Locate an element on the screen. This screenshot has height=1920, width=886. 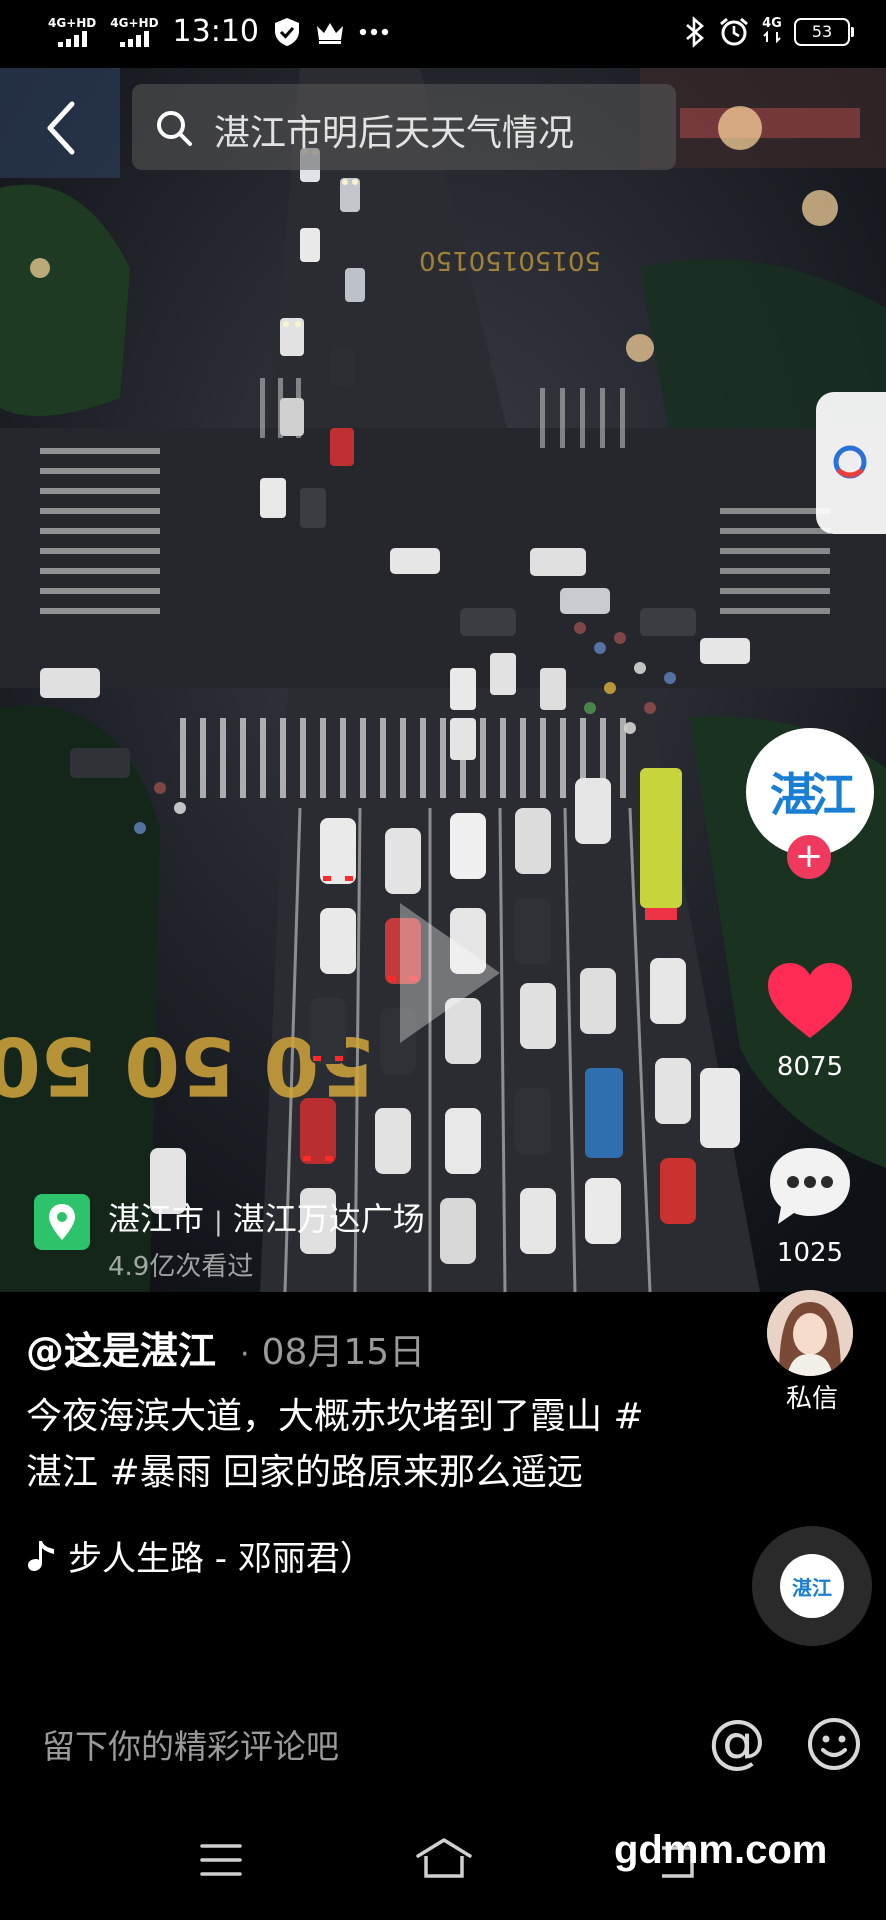
post-description: 今夜海滨大道，大概赤坎堵到了霞山 #湛江 #暴雨 回家的路原来那么遥远 is located at coordinates (346, 1445).